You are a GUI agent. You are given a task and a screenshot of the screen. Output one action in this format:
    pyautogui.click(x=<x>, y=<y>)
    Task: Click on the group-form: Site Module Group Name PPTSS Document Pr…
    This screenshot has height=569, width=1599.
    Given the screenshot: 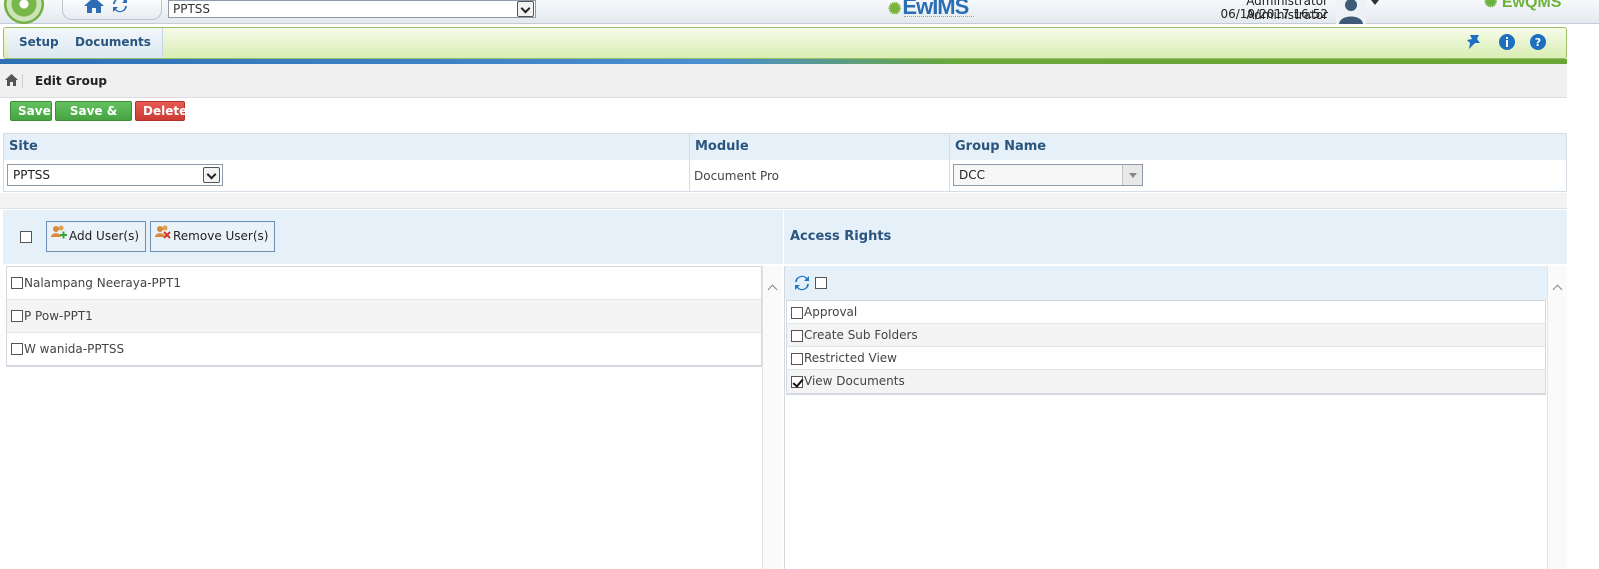 What is the action you would take?
    pyautogui.click(x=785, y=162)
    